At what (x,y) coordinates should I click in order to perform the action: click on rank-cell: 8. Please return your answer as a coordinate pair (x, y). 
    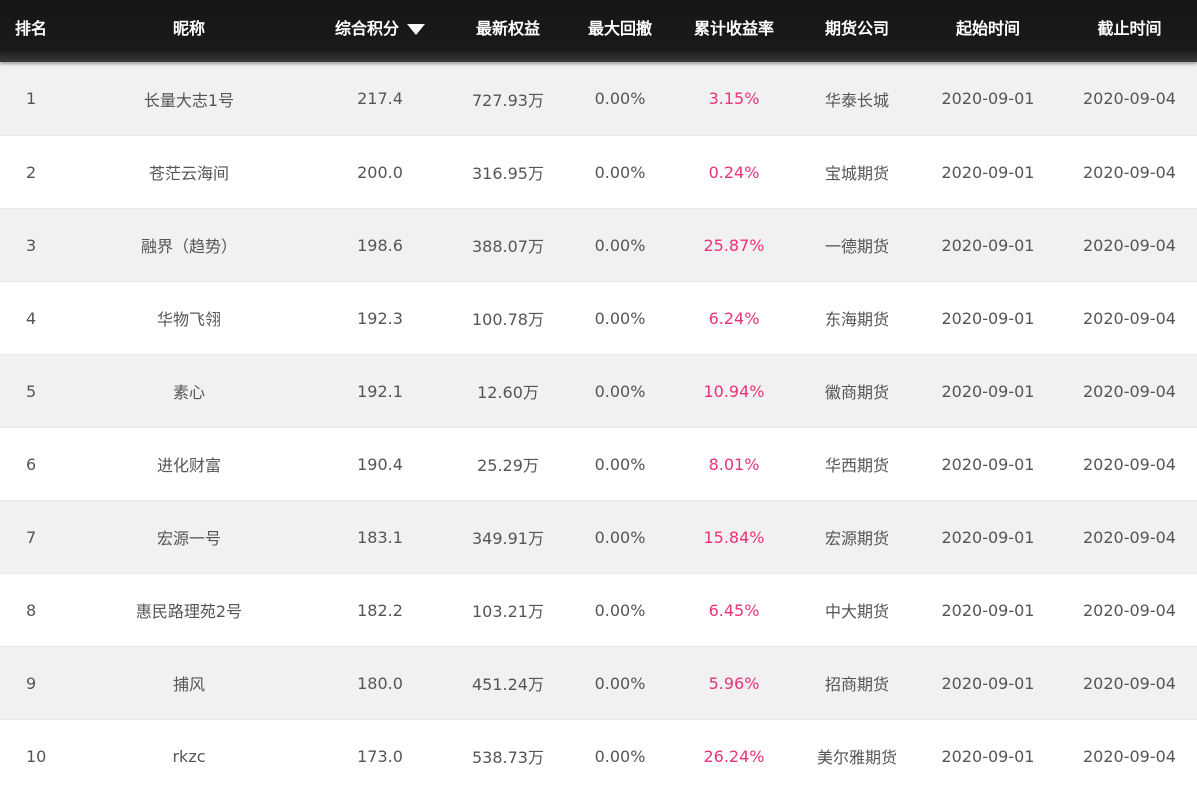
    Looking at the image, I should click on (31, 610).